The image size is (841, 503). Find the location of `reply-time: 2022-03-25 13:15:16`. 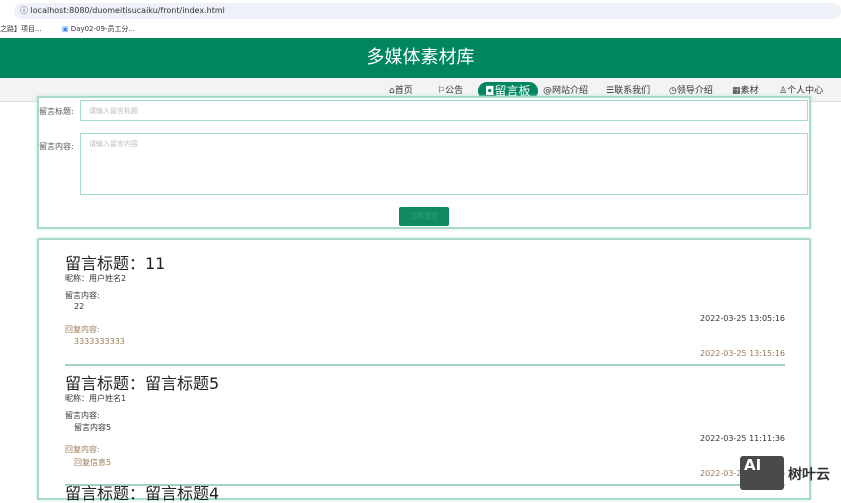

reply-time: 2022-03-25 13:15:16 is located at coordinates (742, 353).